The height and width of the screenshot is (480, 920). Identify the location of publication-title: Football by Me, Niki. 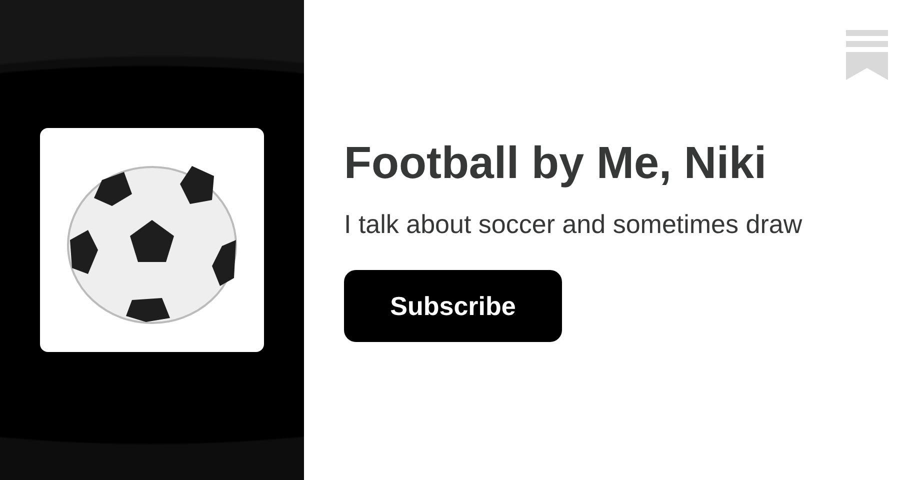
(555, 163).